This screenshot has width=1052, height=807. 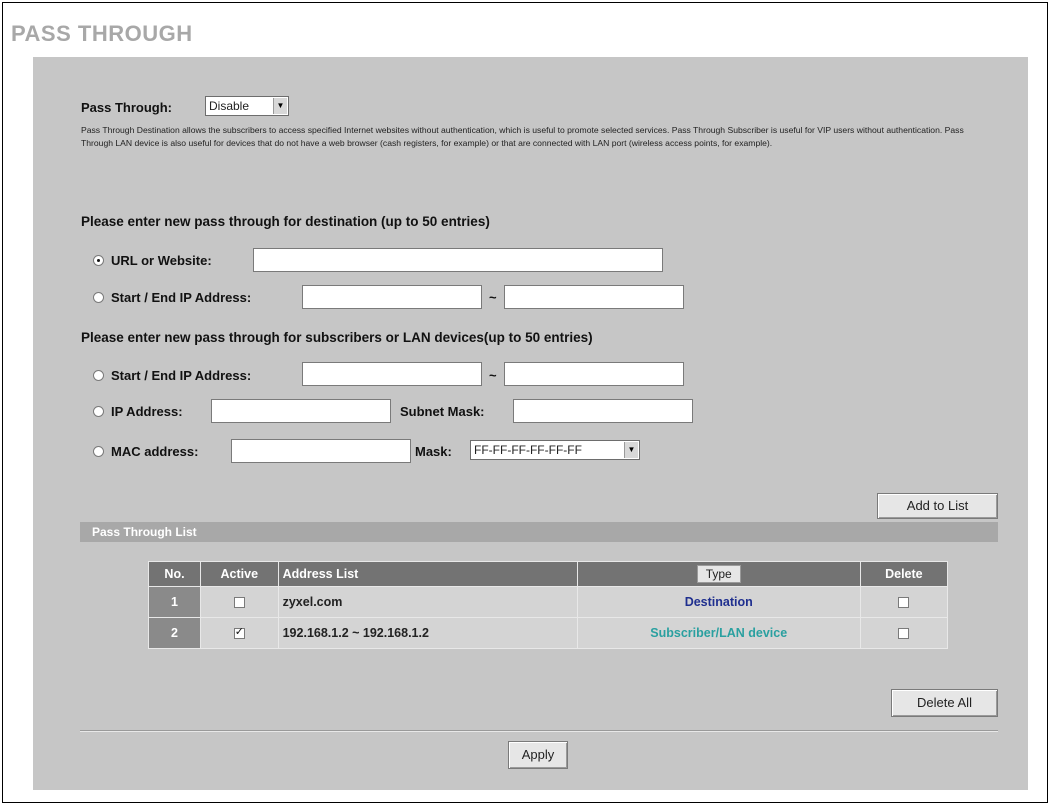 What do you see at coordinates (239, 574) in the screenshot?
I see `col-active: Active` at bounding box center [239, 574].